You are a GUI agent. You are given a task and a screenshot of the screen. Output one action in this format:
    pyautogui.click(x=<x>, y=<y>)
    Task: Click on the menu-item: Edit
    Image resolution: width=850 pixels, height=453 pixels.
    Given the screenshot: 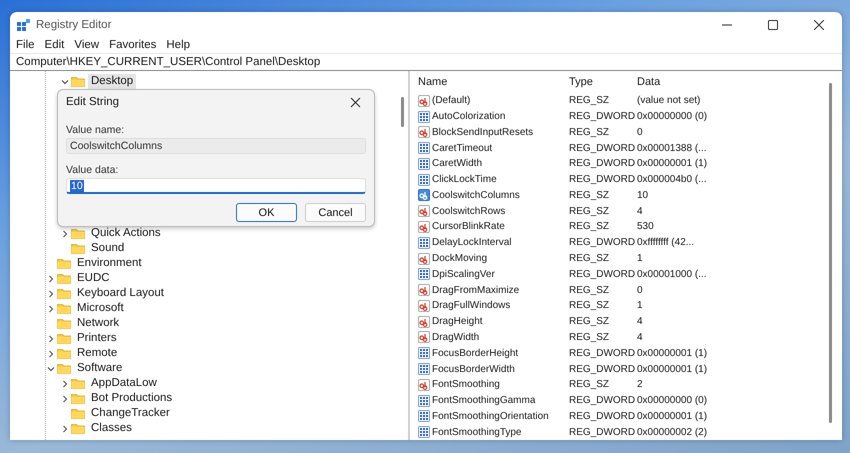 What is the action you would take?
    pyautogui.click(x=54, y=44)
    